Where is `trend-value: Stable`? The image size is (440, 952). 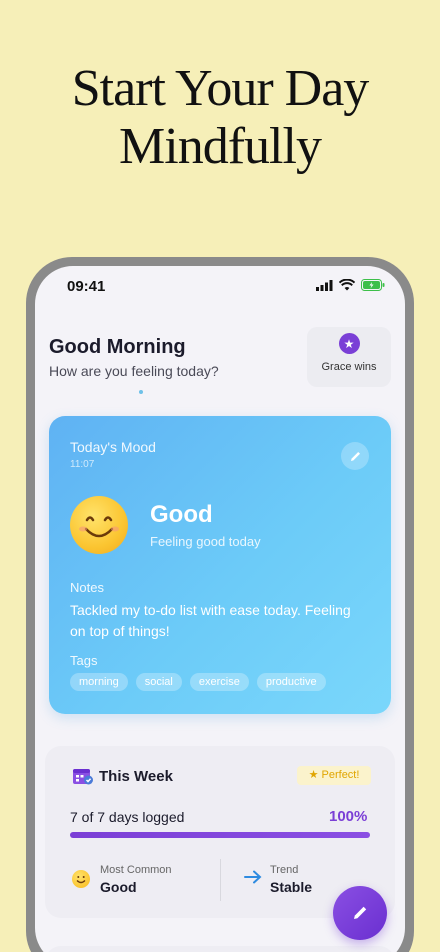 trend-value: Stable is located at coordinates (291, 887).